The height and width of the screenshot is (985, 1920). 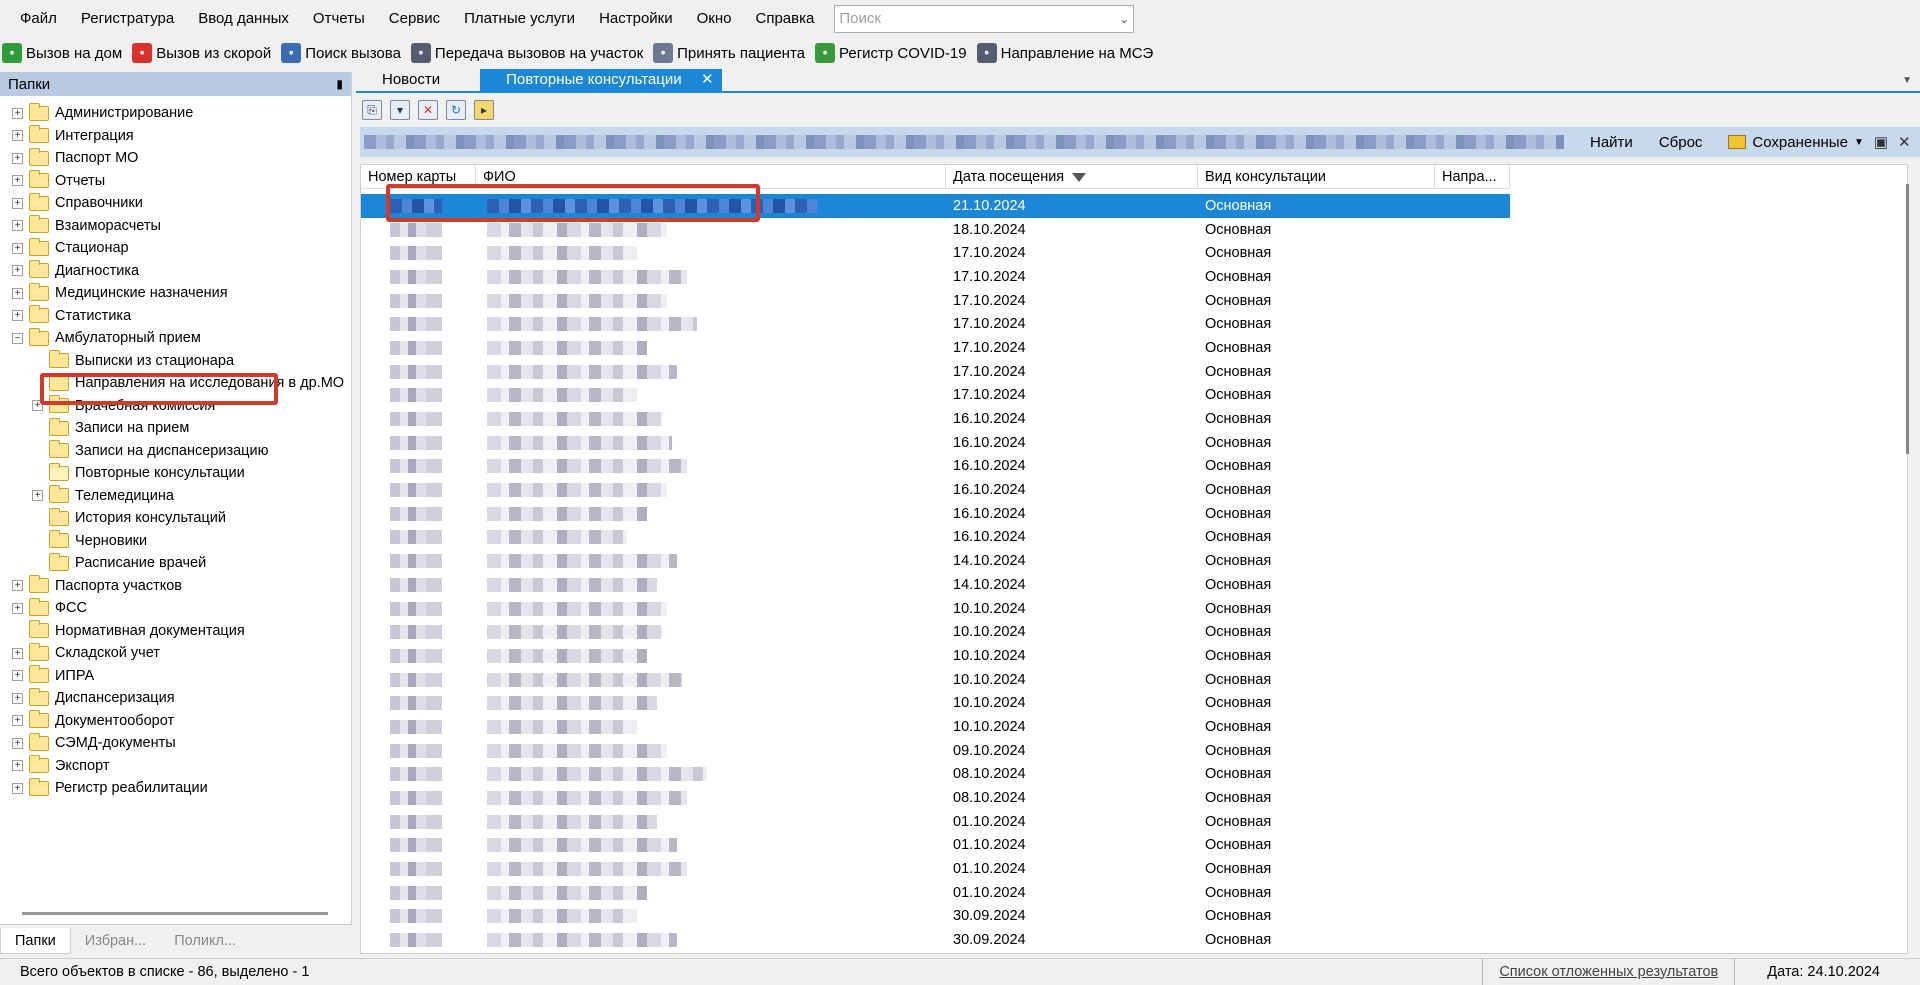 What do you see at coordinates (636, 18) in the screenshot?
I see `menu-item-6: Настройки` at bounding box center [636, 18].